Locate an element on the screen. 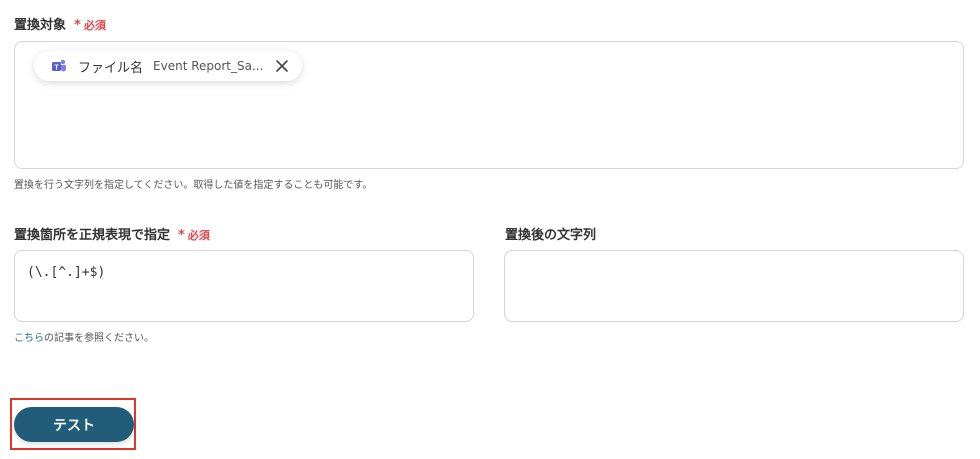  replacement-label: 置換後の文字列 is located at coordinates (551, 235).